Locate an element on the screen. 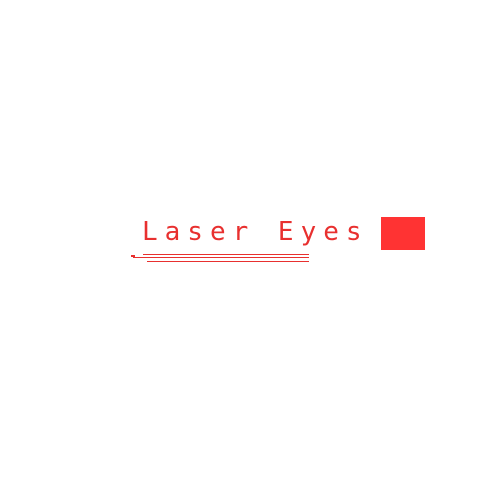 This screenshot has height=500, width=500. red-square-mark is located at coordinates (403, 233).